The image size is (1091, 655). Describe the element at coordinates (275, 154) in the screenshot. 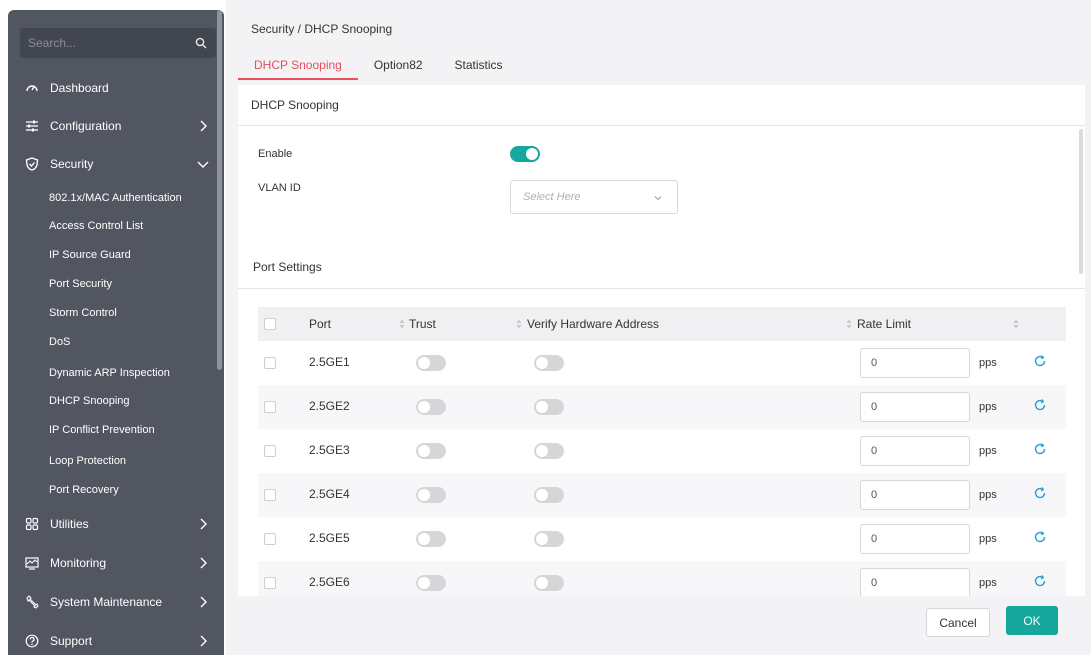

I see `enable-label: Enable` at that location.